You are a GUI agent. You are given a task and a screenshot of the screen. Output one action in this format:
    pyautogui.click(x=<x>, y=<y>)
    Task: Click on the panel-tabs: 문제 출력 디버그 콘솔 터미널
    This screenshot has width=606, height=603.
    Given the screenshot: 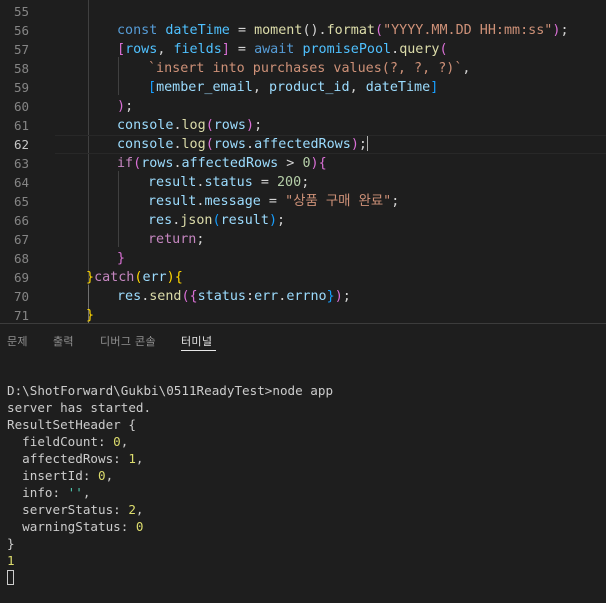 What is the action you would take?
    pyautogui.click(x=303, y=341)
    